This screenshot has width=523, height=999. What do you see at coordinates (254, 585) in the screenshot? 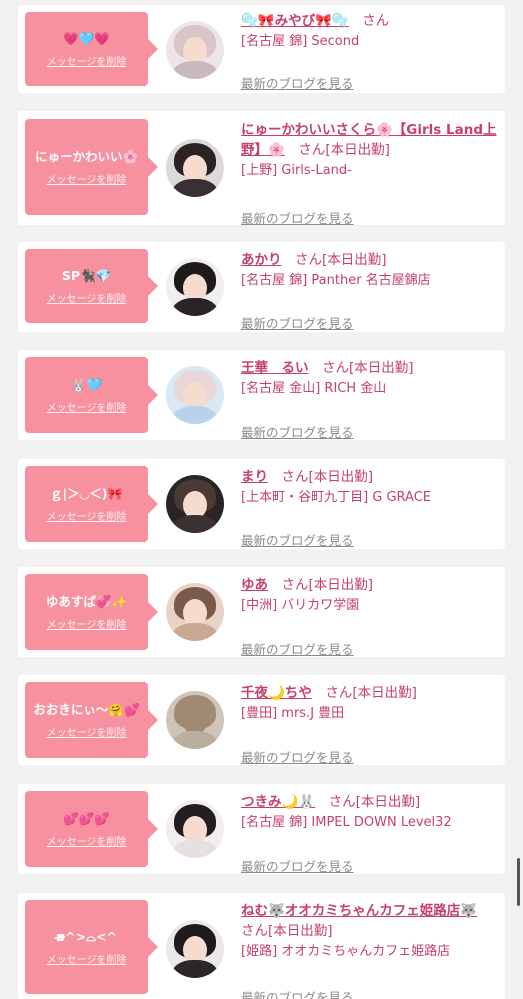
I see `cast-name-link: ゆあ` at bounding box center [254, 585].